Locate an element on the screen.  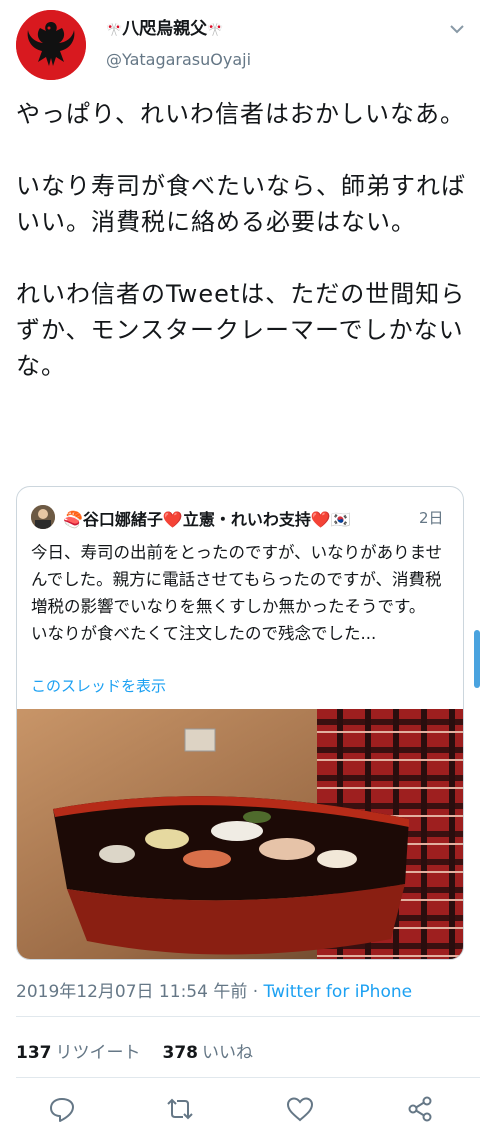
quoted-timestamp: 2日 is located at coordinates (431, 518).